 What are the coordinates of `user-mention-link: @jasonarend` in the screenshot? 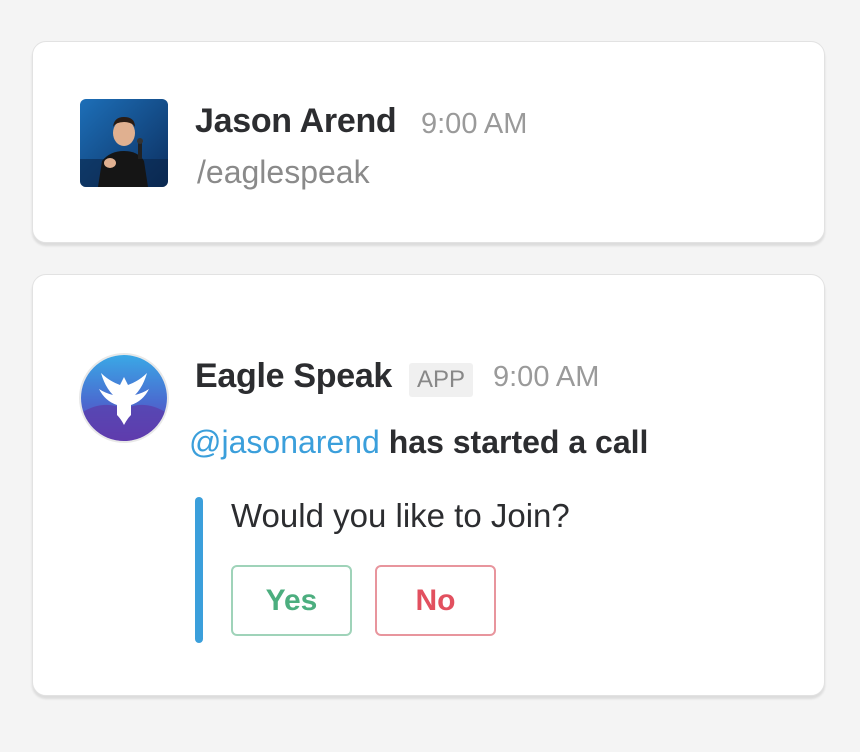 It's located at (284, 442).